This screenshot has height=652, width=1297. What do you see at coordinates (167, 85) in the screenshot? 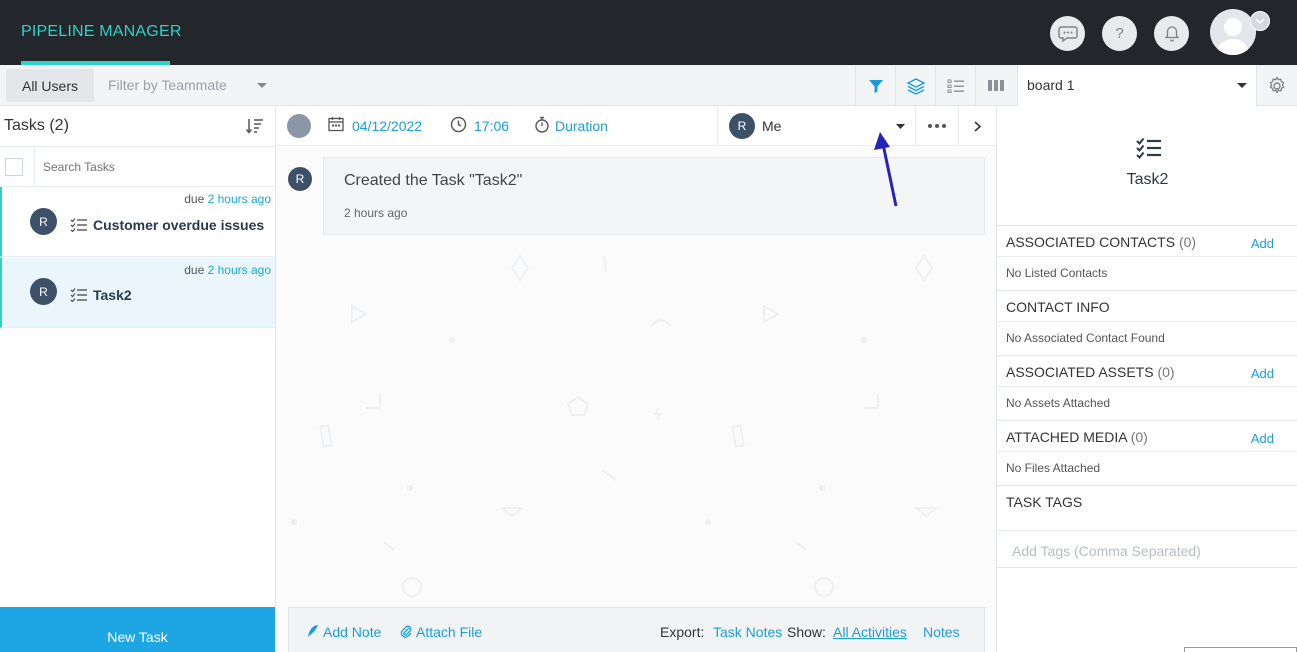
I see `teammate-filter: Filter by Teammate` at bounding box center [167, 85].